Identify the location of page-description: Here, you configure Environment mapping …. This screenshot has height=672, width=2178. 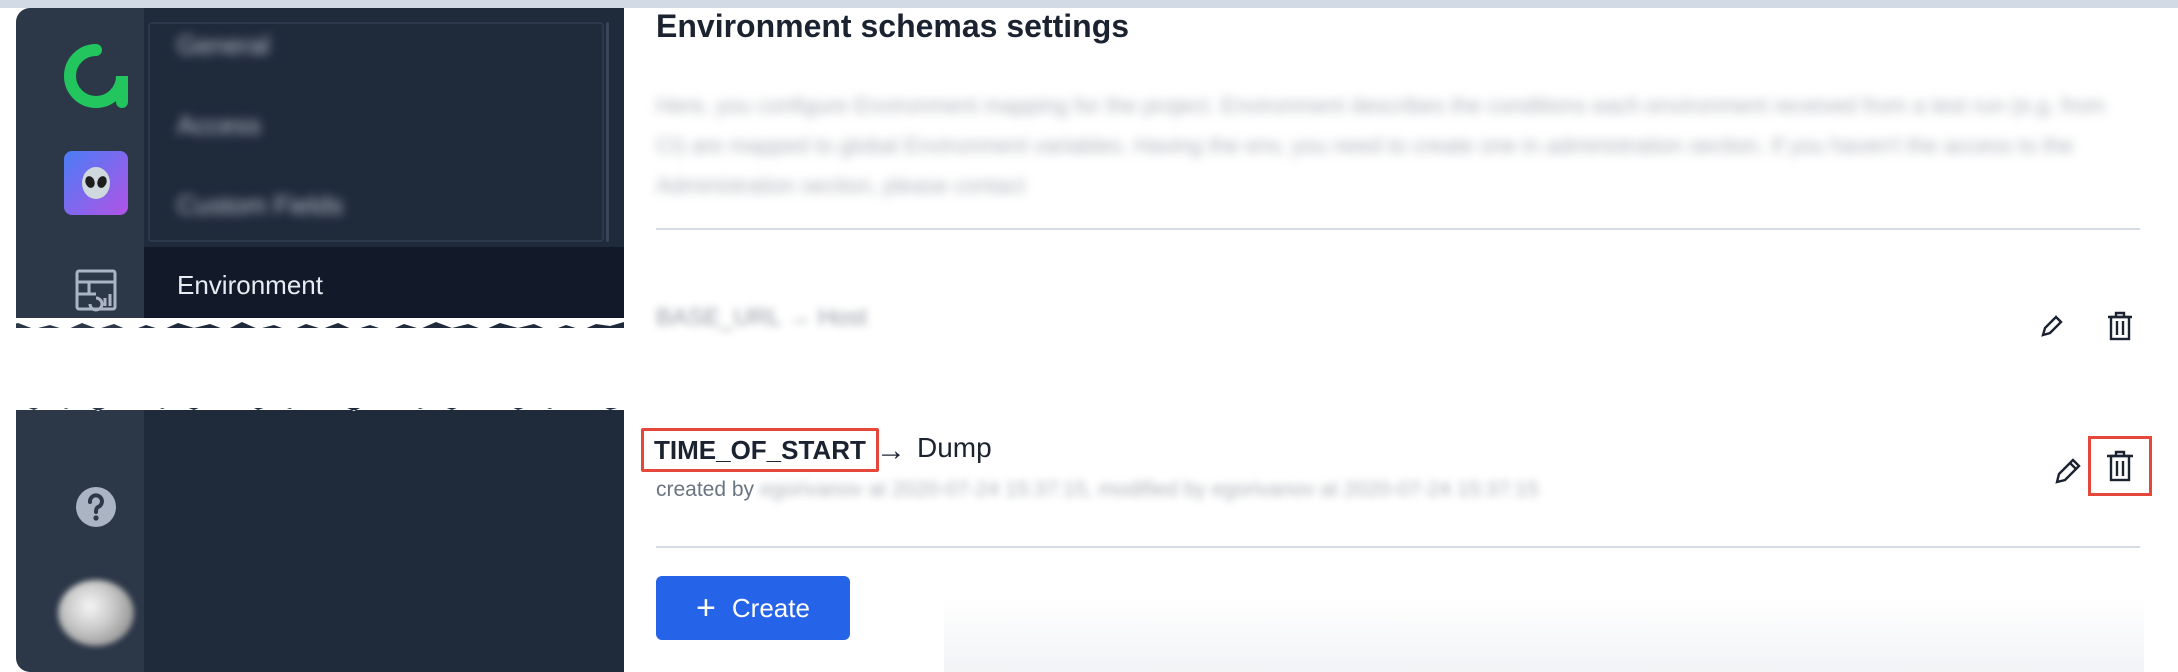
(1381, 145).